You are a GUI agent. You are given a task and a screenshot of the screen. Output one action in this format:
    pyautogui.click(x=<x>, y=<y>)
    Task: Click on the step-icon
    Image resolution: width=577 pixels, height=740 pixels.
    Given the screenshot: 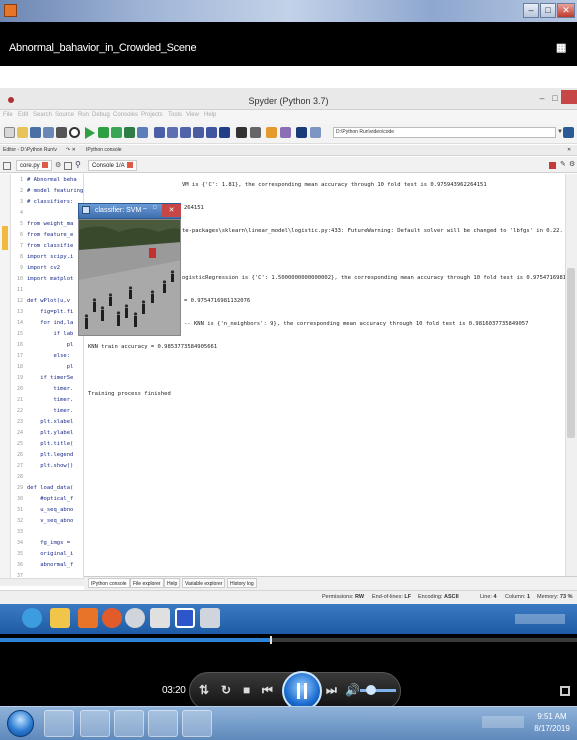 What is the action you would take?
    pyautogui.click(x=172, y=132)
    